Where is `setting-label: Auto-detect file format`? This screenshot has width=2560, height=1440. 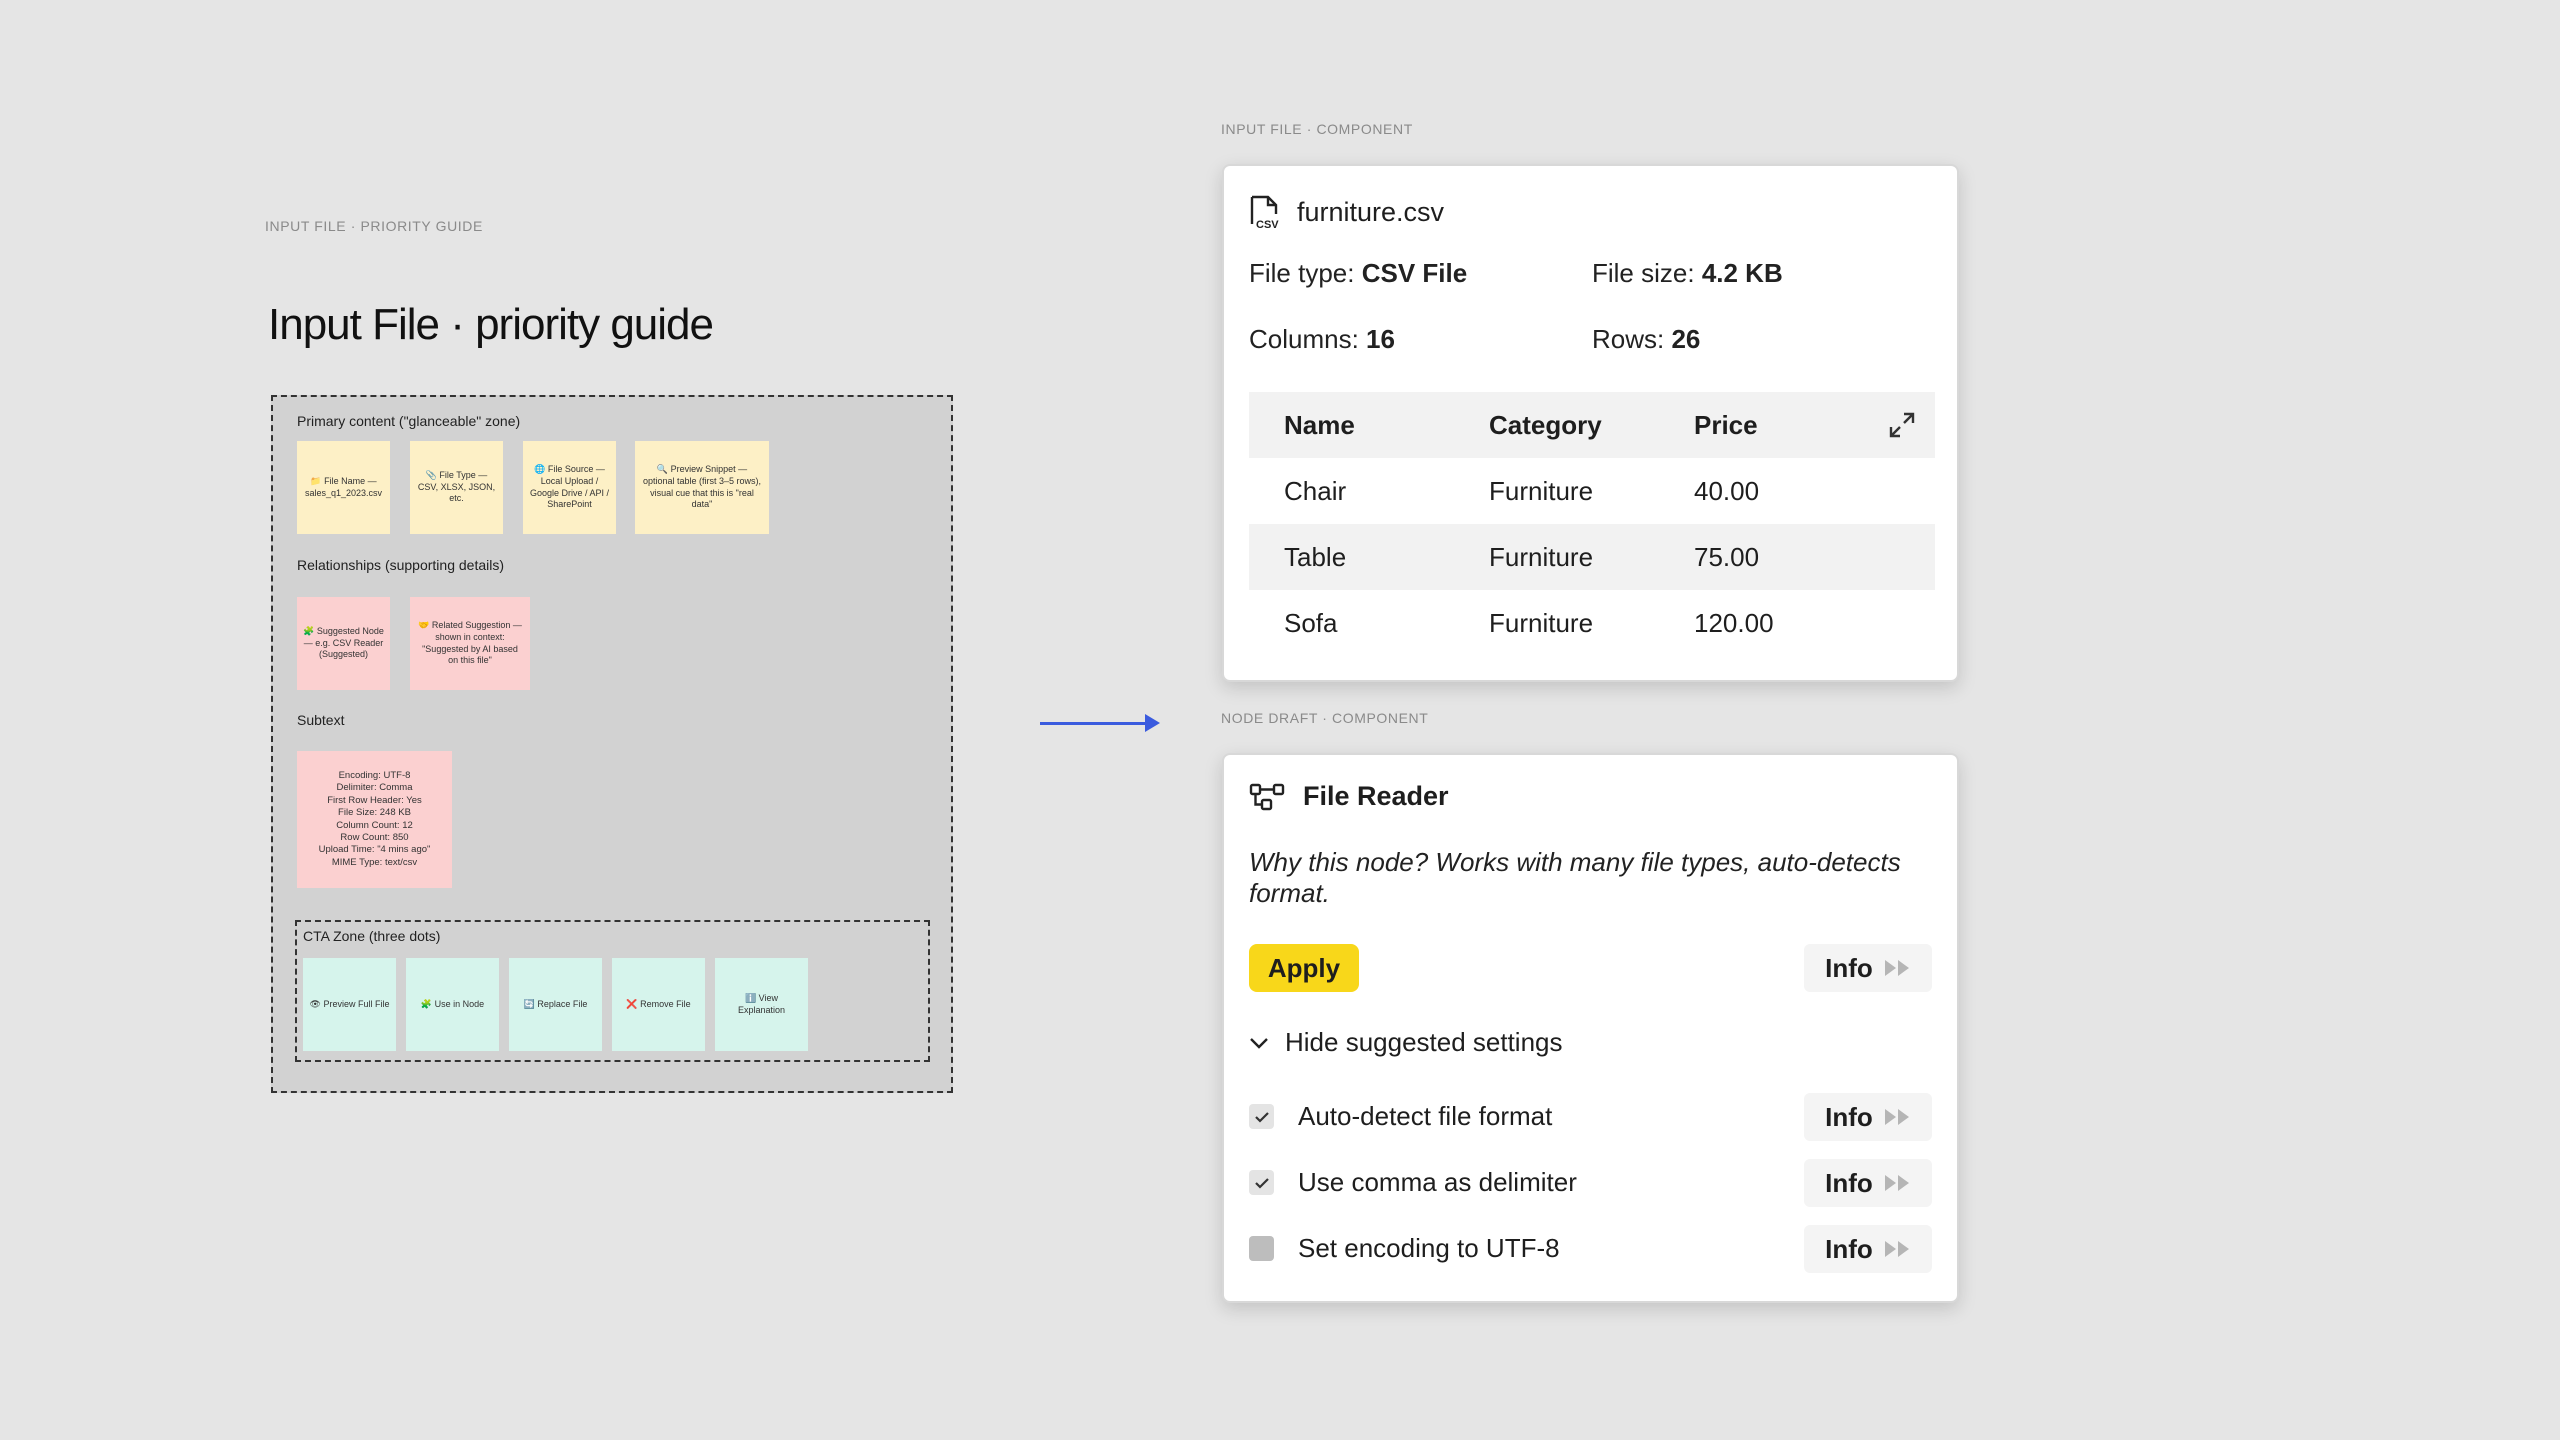 setting-label: Auto-detect file format is located at coordinates (1425, 1116).